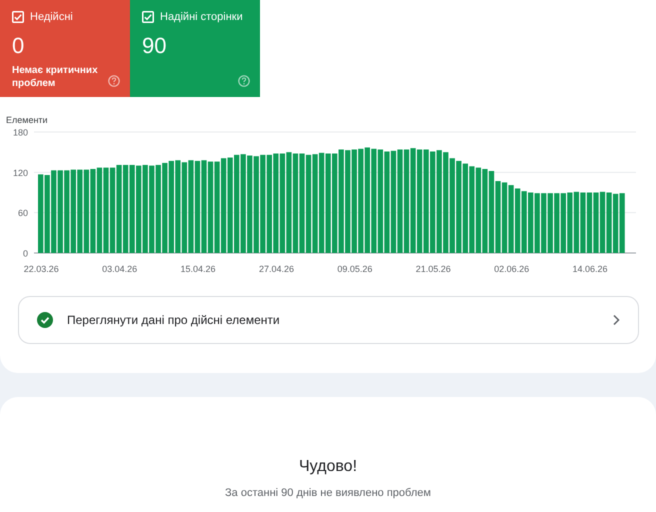 The image size is (656, 512). What do you see at coordinates (45, 320) in the screenshot?
I see `check-circle-icon` at bounding box center [45, 320].